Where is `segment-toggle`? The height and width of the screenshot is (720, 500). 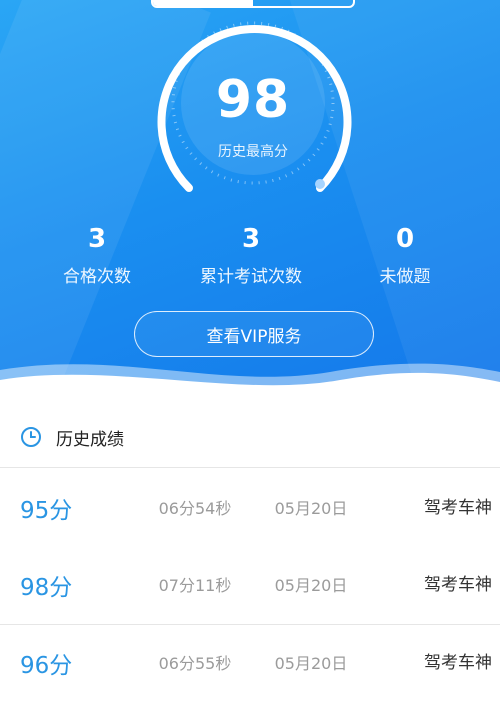
segment-toggle is located at coordinates (253, 4).